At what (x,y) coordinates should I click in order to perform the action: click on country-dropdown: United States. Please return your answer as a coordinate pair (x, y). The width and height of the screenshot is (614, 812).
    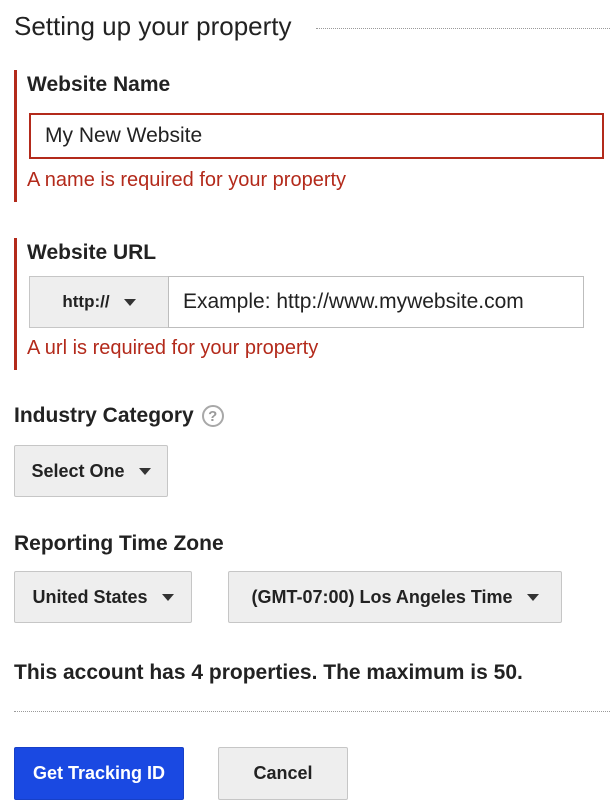
    Looking at the image, I should click on (103, 597).